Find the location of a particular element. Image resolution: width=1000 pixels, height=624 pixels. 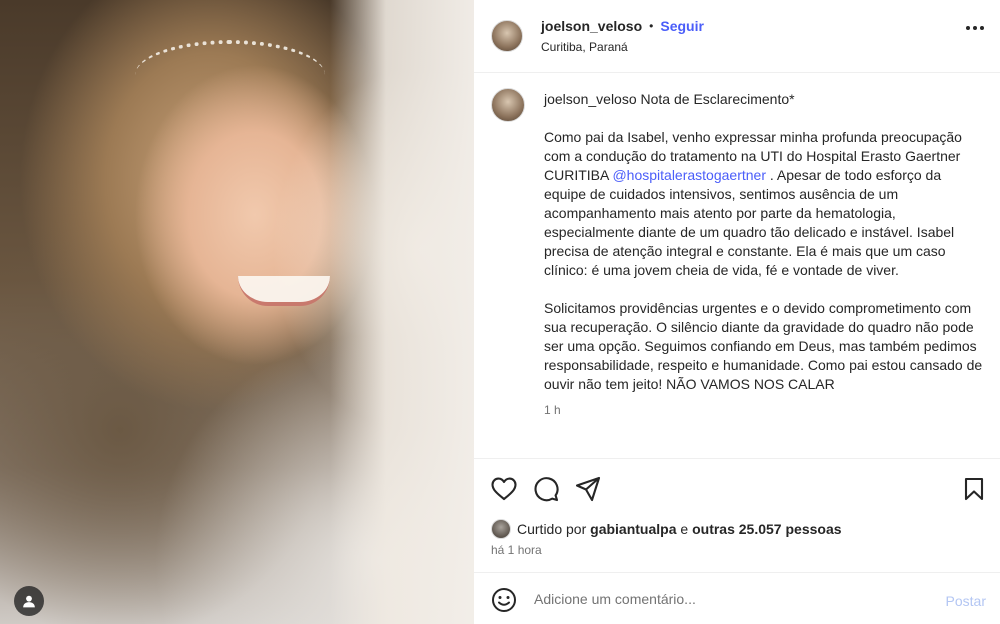

caption-author-avatar is located at coordinates (508, 105).